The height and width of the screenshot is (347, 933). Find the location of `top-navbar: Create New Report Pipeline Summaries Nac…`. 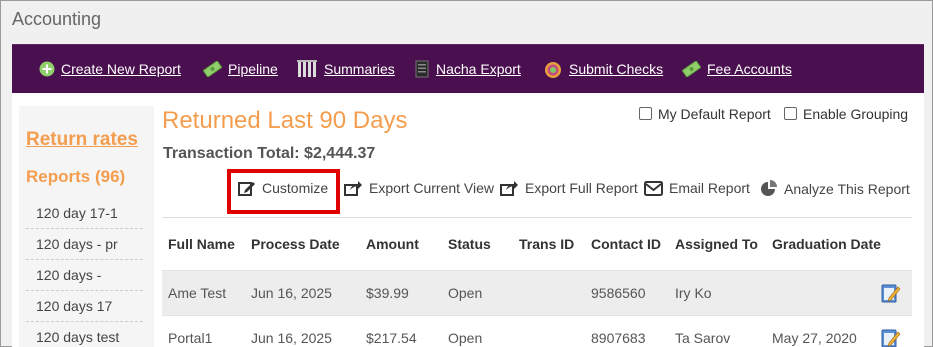

top-navbar: Create New Report Pipeline Summaries Nac… is located at coordinates (468, 68).